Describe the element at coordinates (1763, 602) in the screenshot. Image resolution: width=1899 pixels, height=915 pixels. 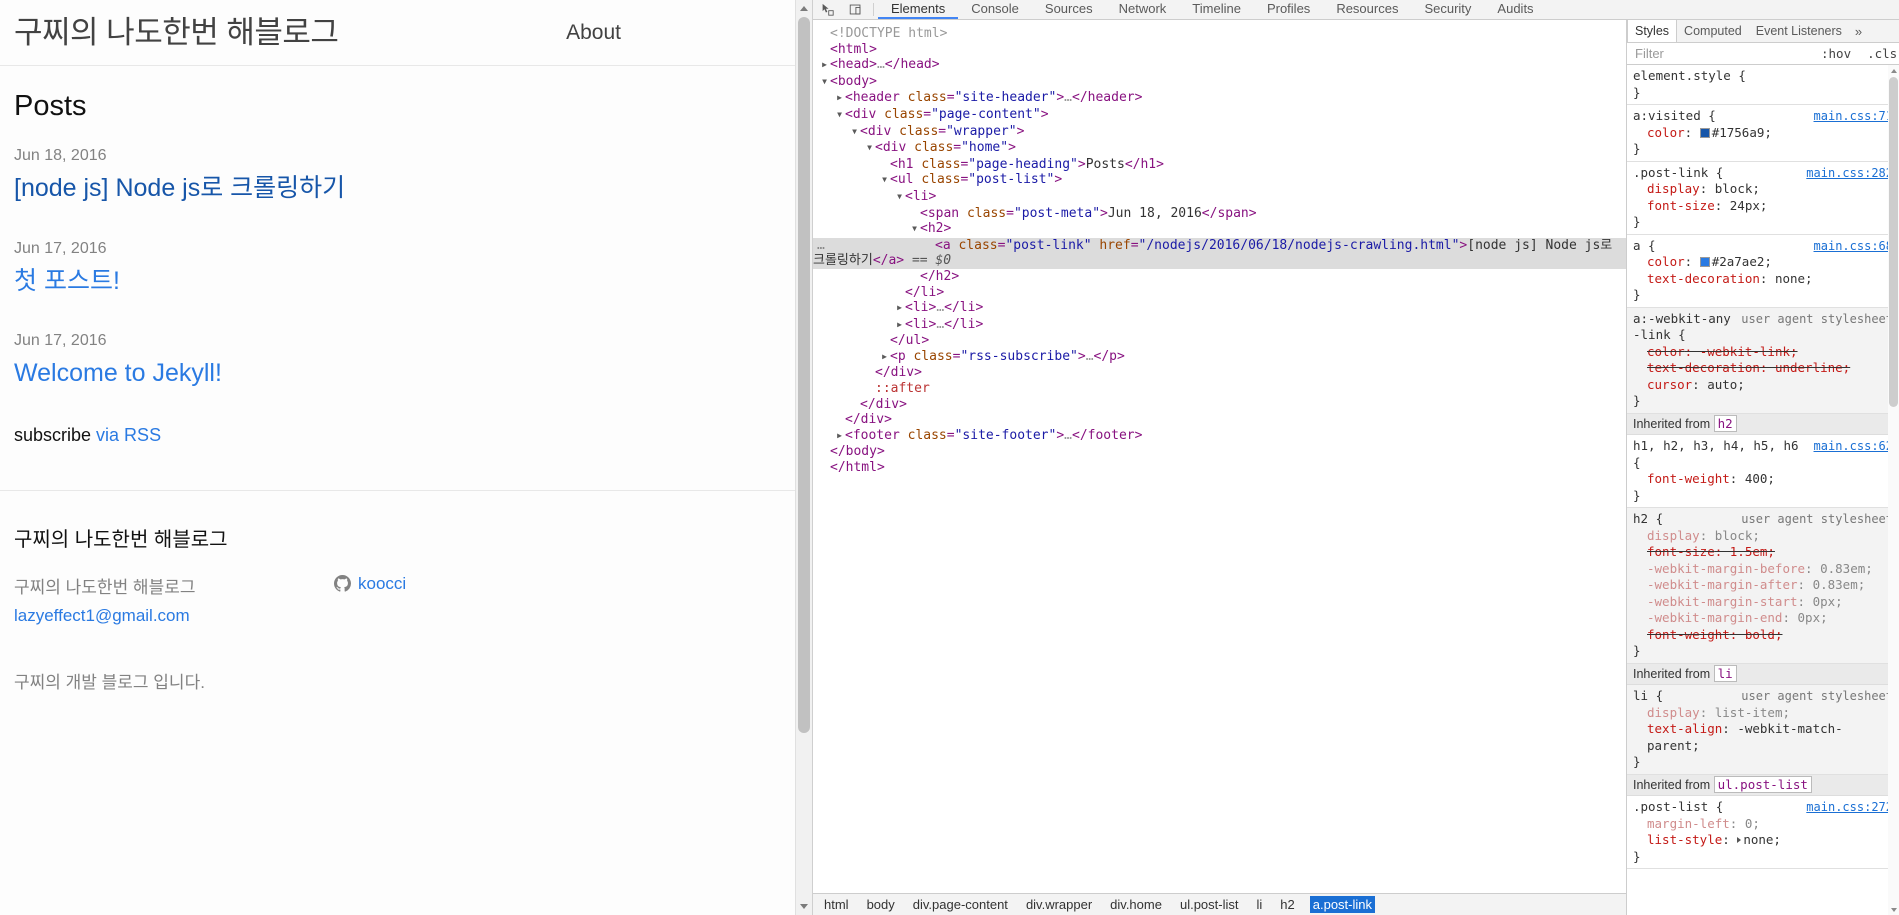
I see `style-declaration: -webkit-margin-start: 0px;` at that location.